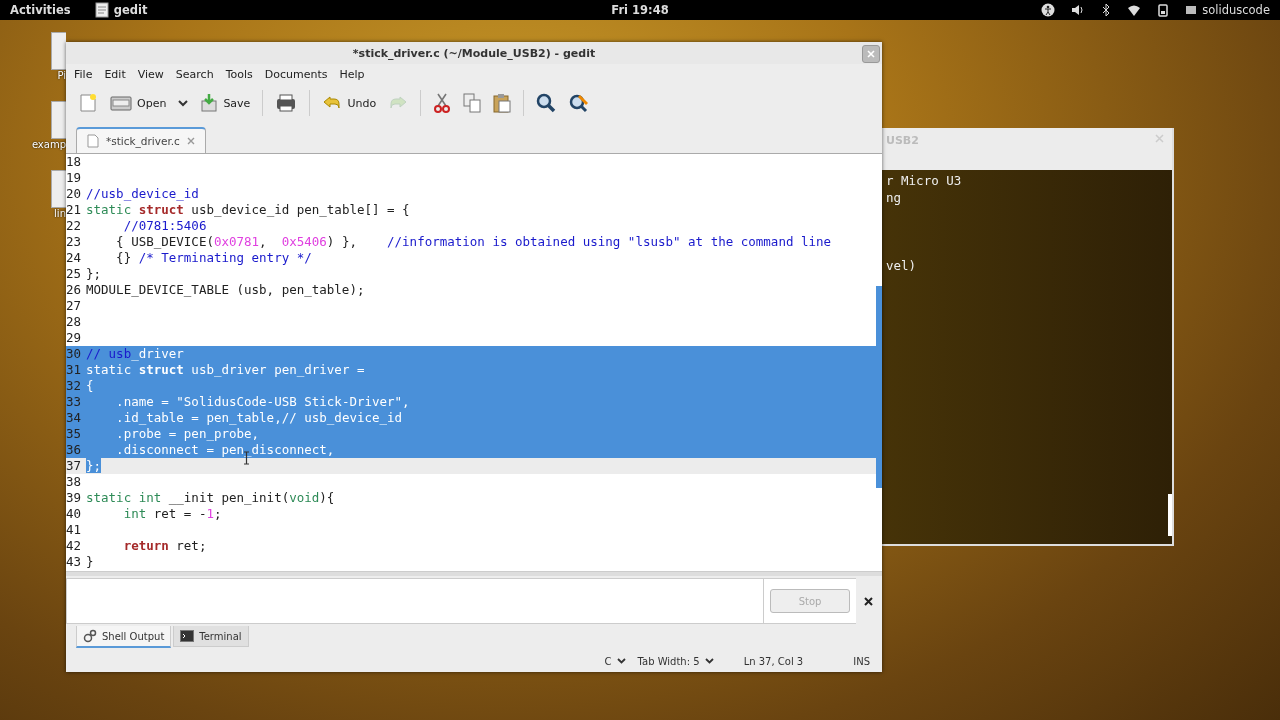  I want to click on desktop-icon-label: examp, so click(48, 144).